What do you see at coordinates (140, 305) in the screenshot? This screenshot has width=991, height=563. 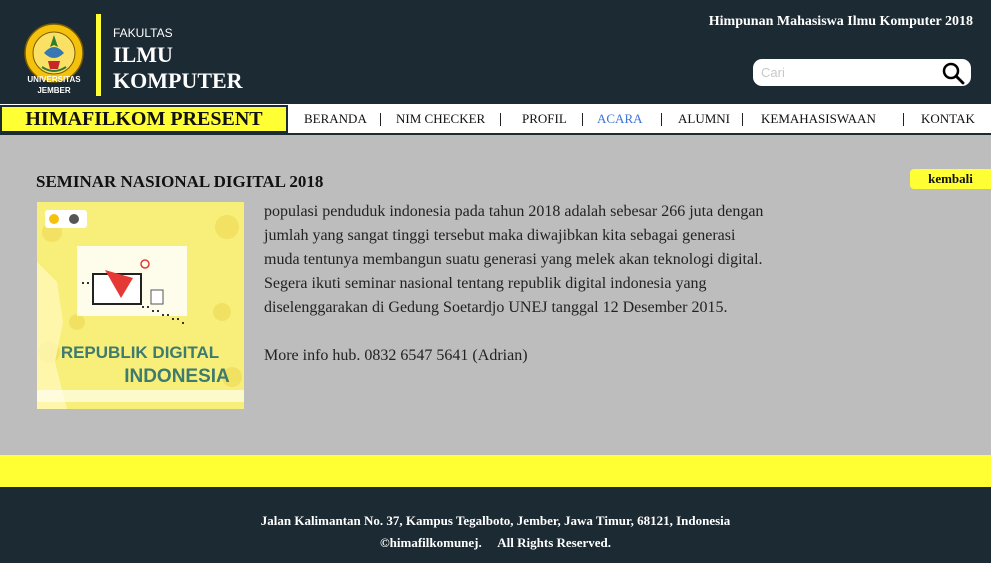 I see `event-poster: REPUBLIK DIGITAL INDONESIA` at bounding box center [140, 305].